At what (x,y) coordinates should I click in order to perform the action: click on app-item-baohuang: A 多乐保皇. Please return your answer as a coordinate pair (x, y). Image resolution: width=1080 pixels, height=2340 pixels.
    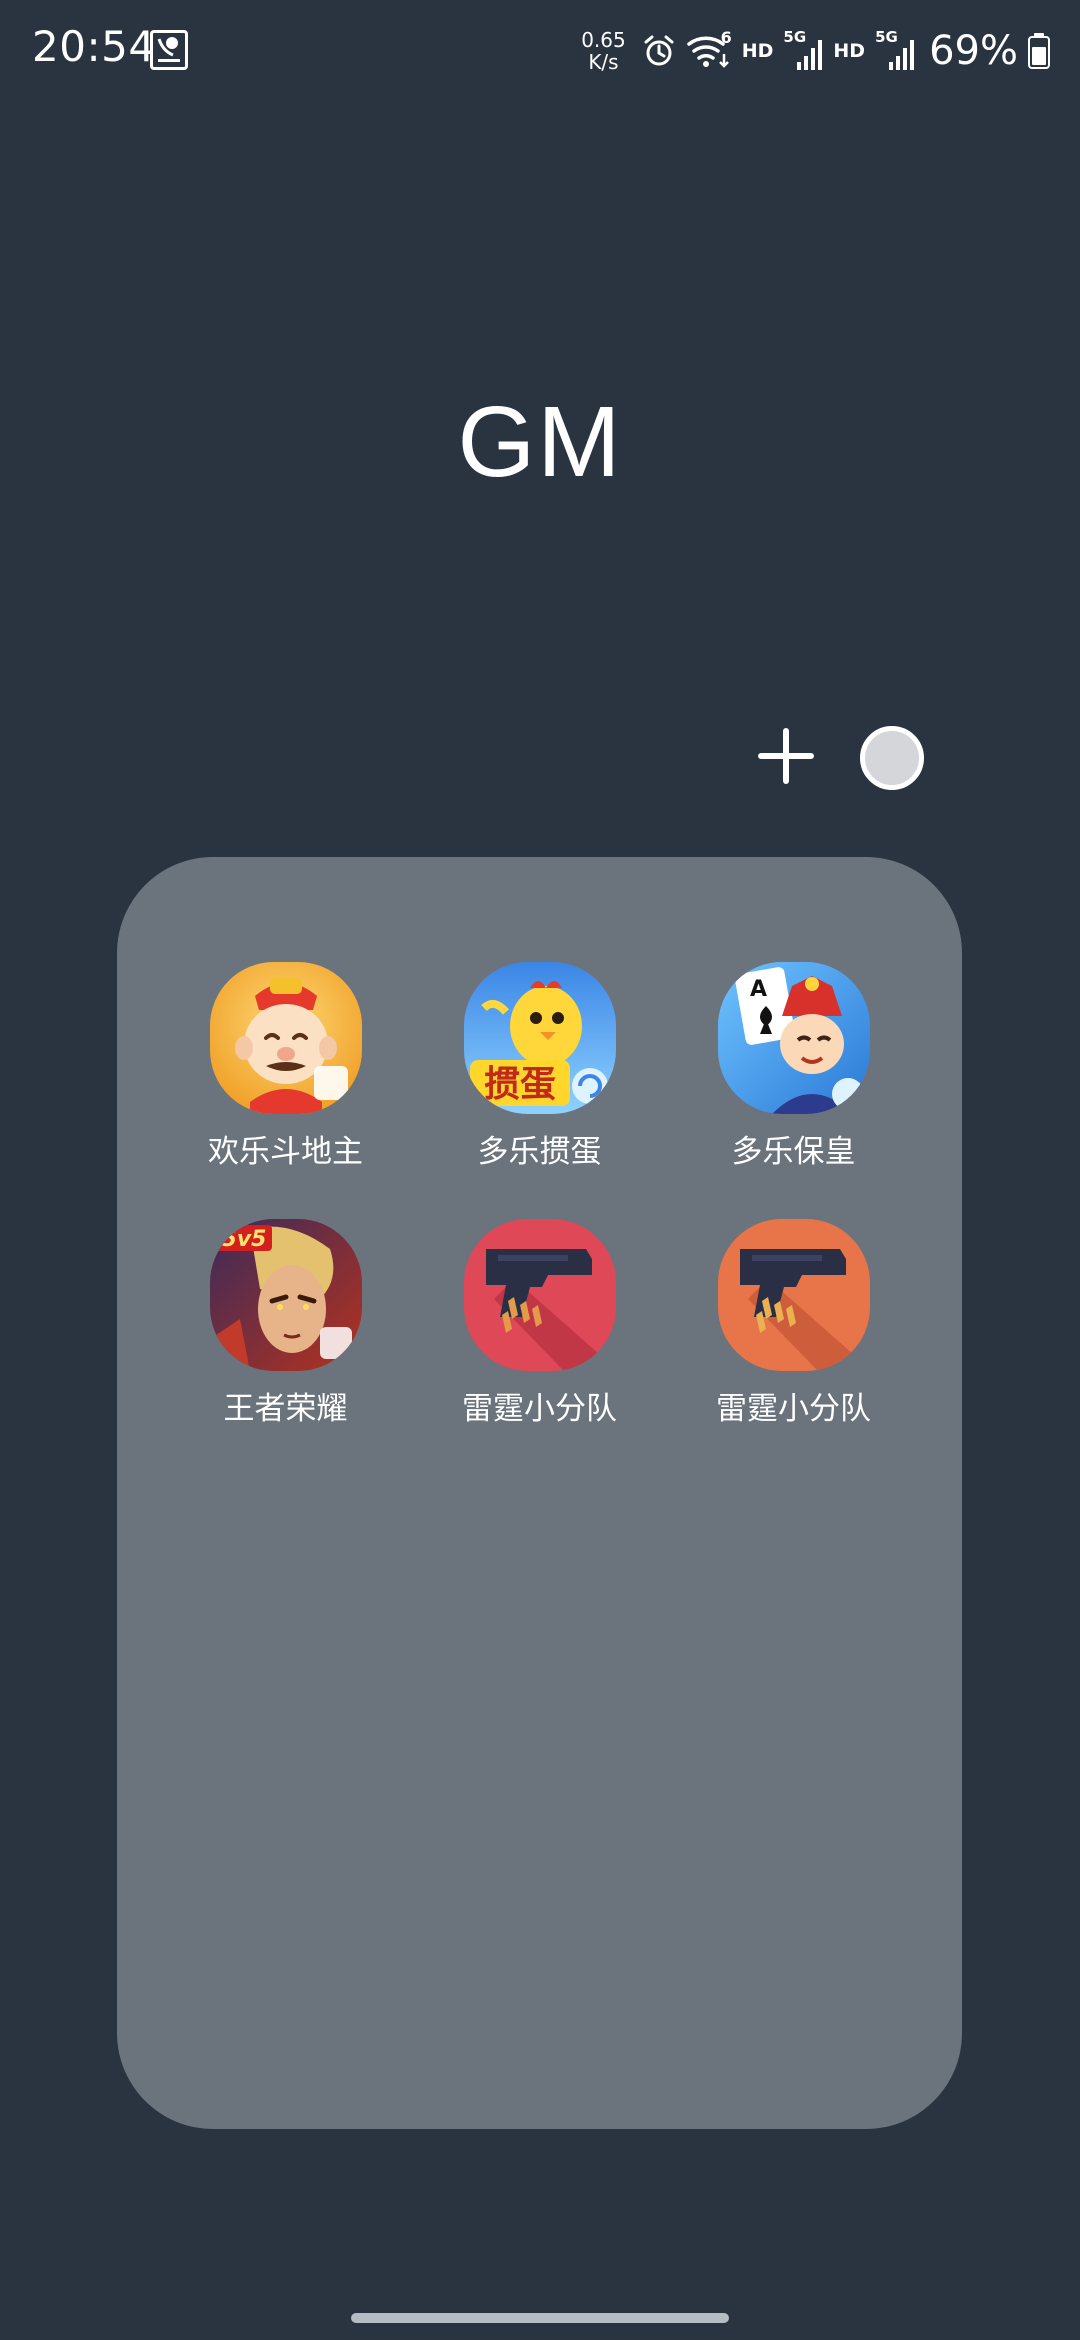
    Looking at the image, I should click on (794, 1066).